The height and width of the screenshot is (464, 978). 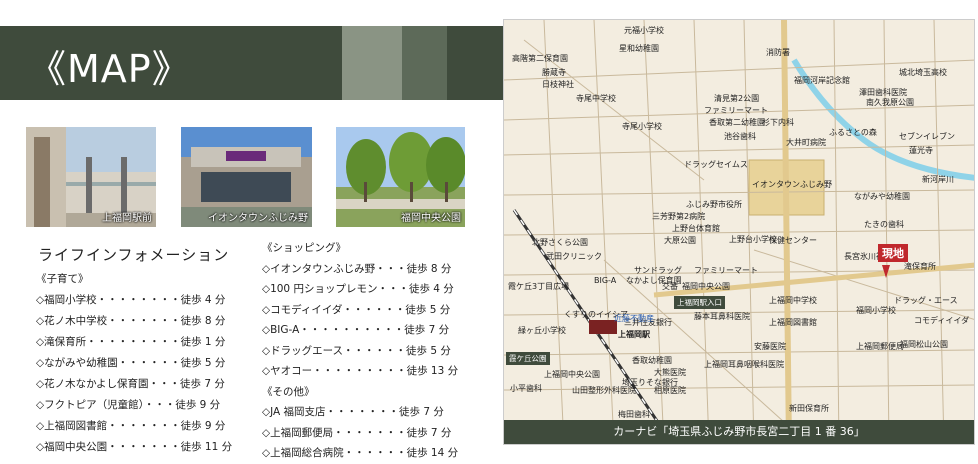 I want to click on map-label: 小平歯科, so click(x=526, y=388).